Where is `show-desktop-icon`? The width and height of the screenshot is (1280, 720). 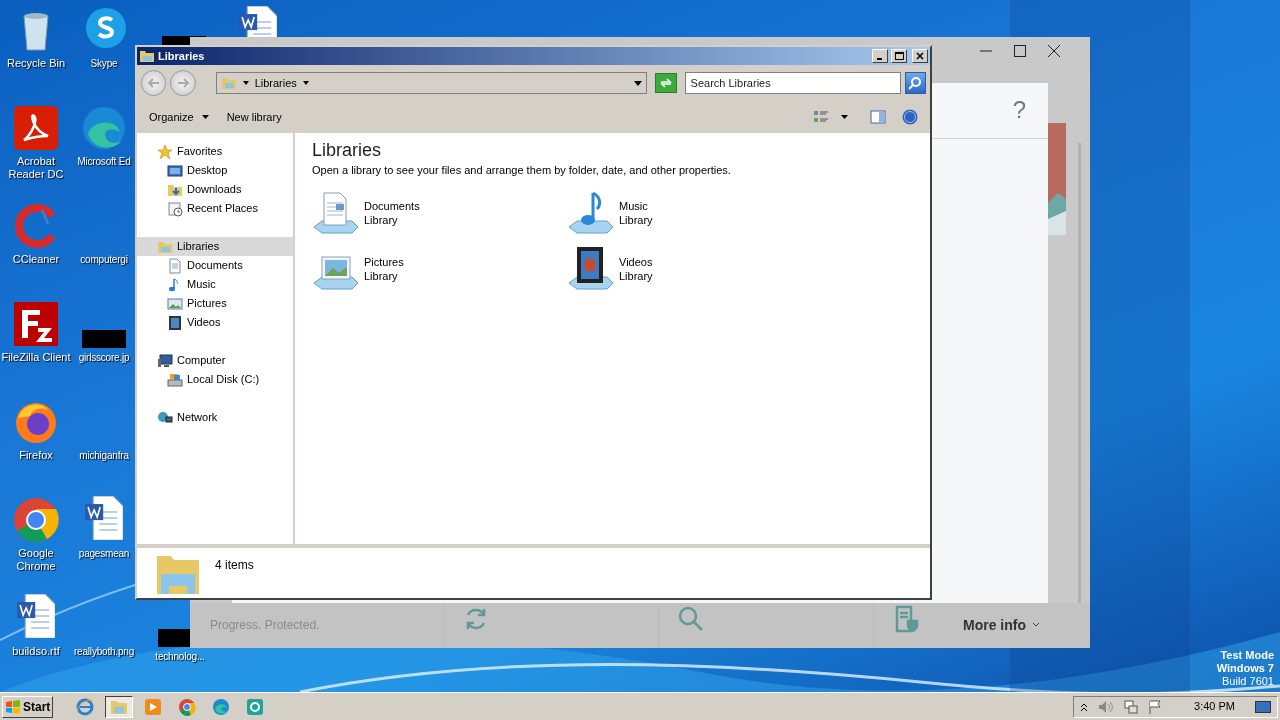 show-desktop-icon is located at coordinates (1263, 706).